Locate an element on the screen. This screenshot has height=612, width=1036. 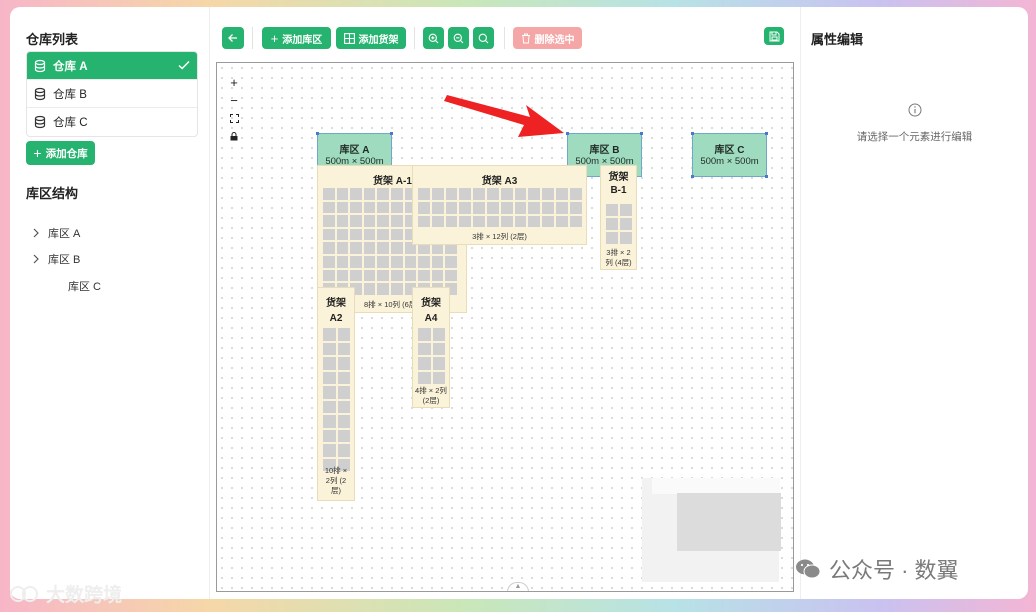
zoom-reset-button is located at coordinates (483, 38).